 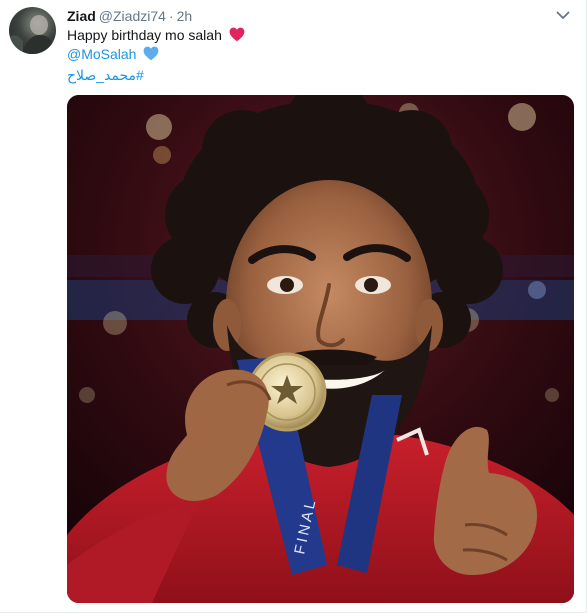 I want to click on mention-link: @MoSalah, so click(x=101, y=54).